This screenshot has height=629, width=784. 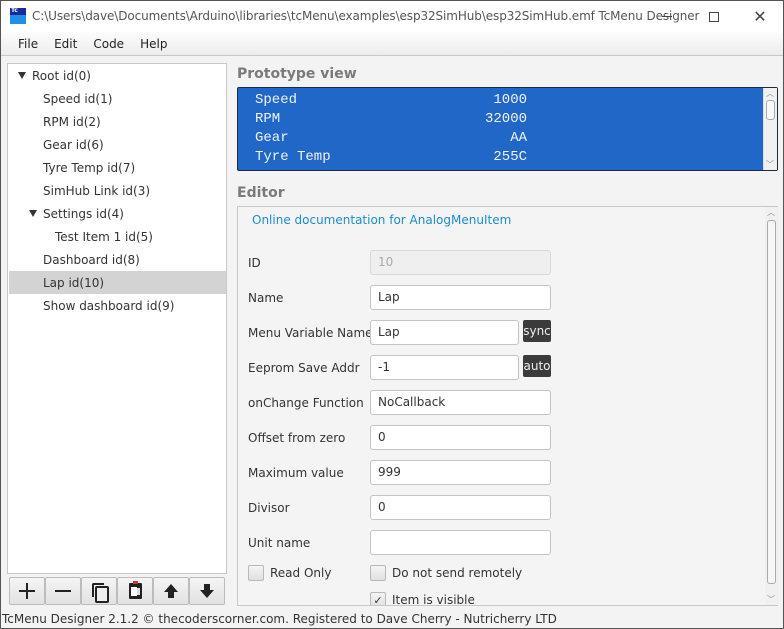 I want to click on checkmark-icon: ✓, so click(x=378, y=599).